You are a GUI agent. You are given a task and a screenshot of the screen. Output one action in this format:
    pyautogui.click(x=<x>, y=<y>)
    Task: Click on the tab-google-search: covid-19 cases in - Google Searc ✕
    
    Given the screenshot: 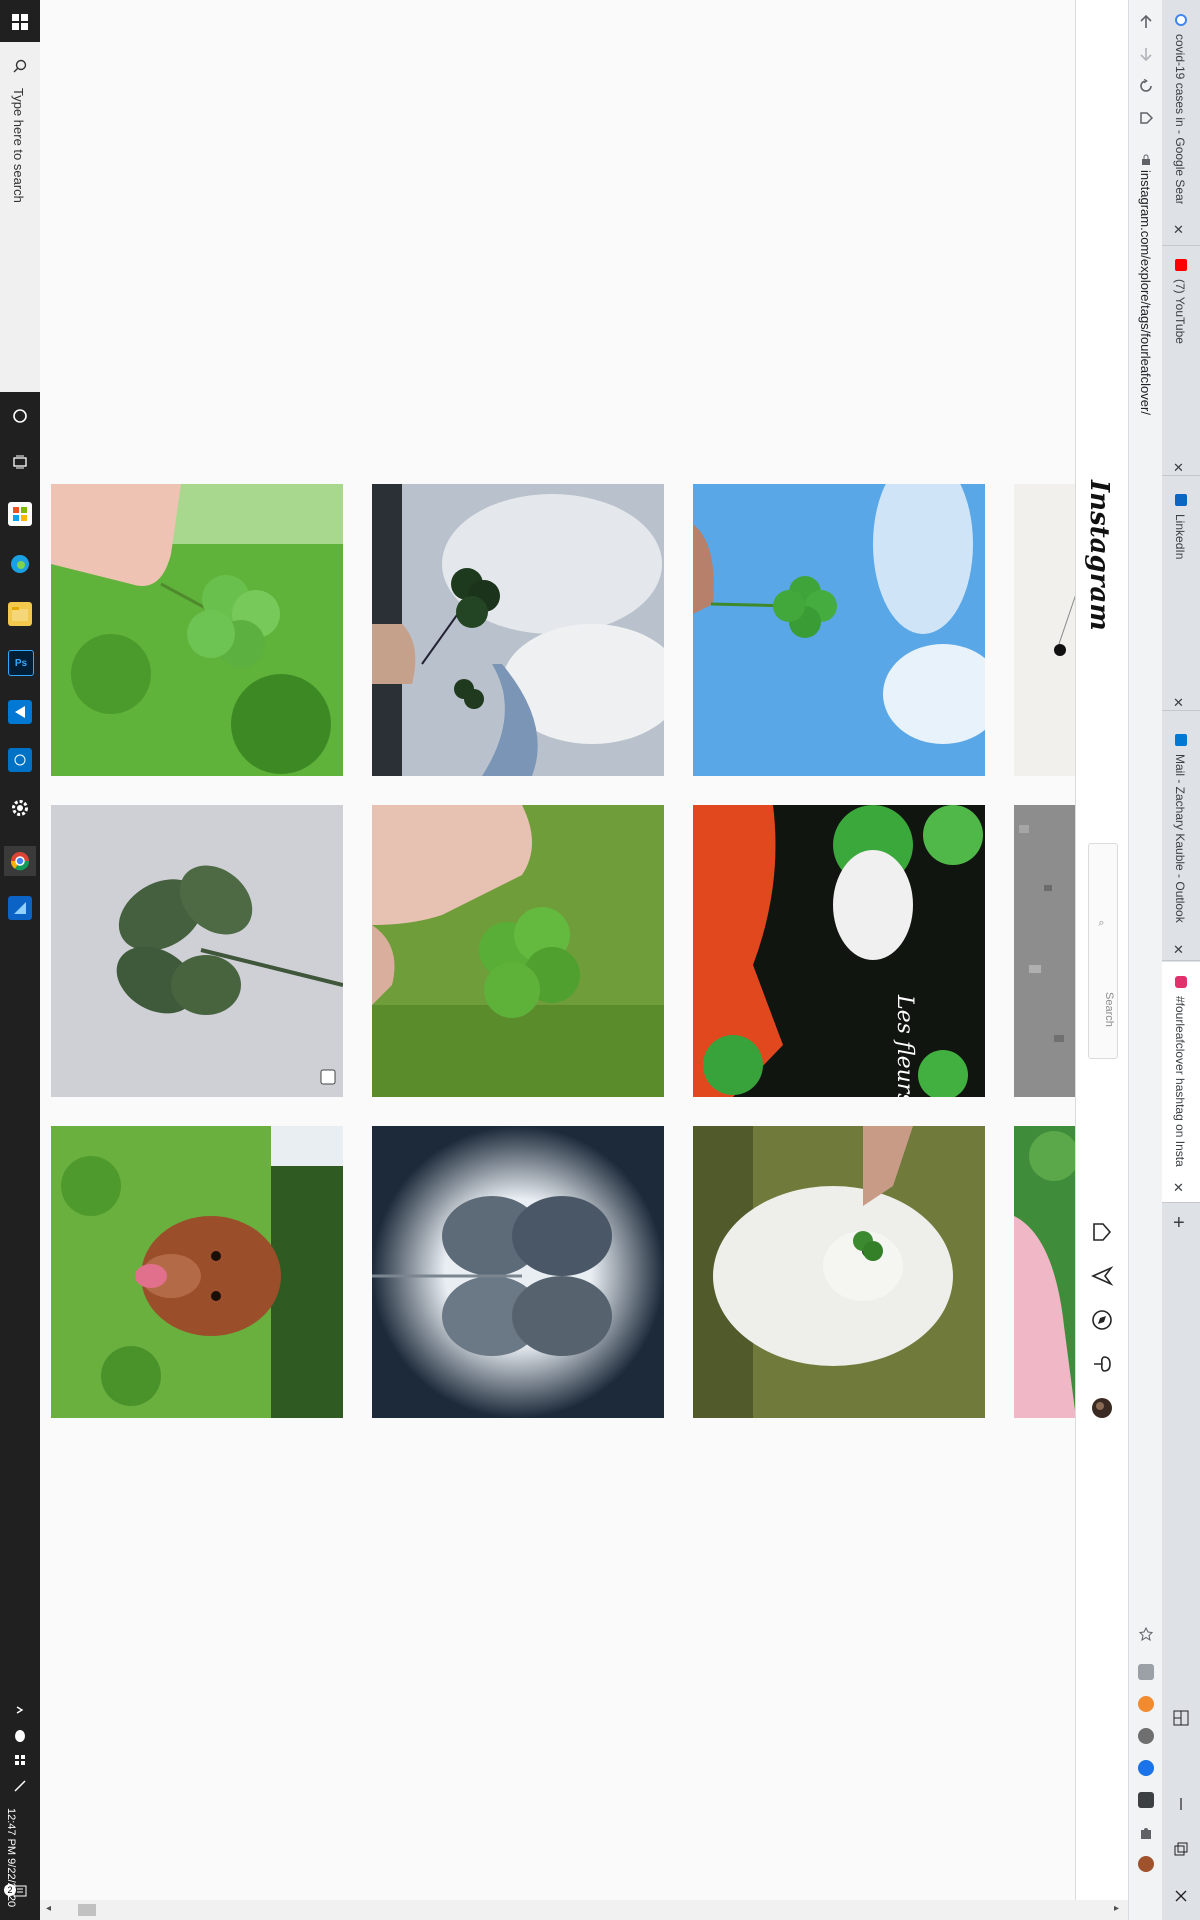 What is the action you would take?
    pyautogui.click(x=1181, y=123)
    